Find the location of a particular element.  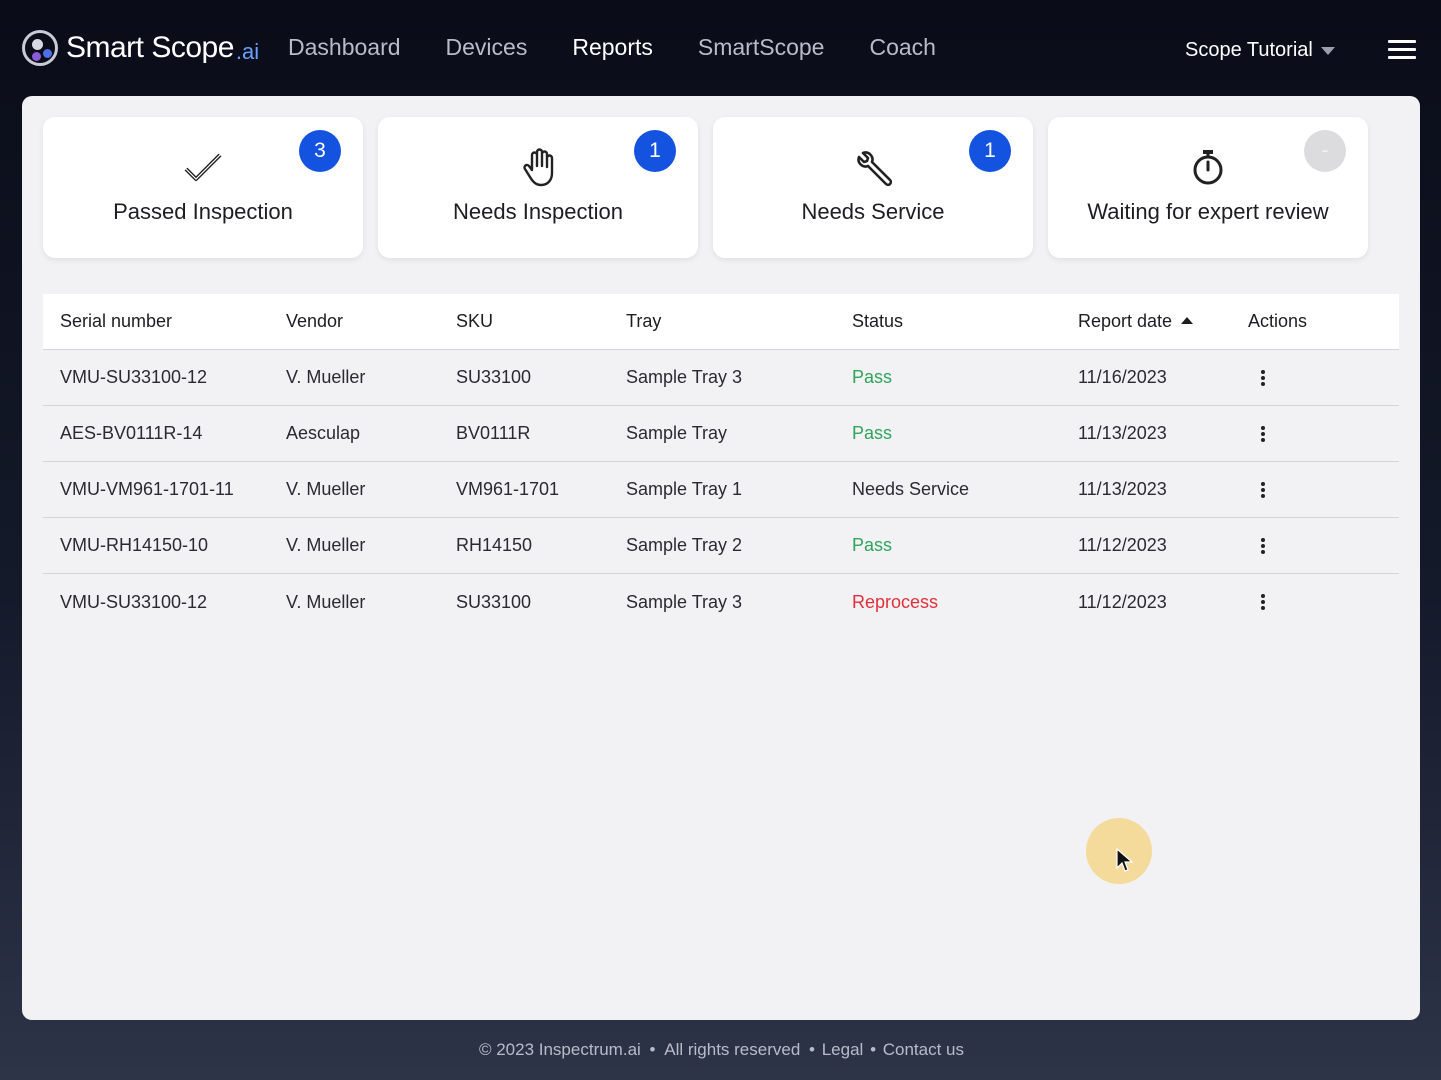

footer-legal-link: Legal is located at coordinates (843, 1049).